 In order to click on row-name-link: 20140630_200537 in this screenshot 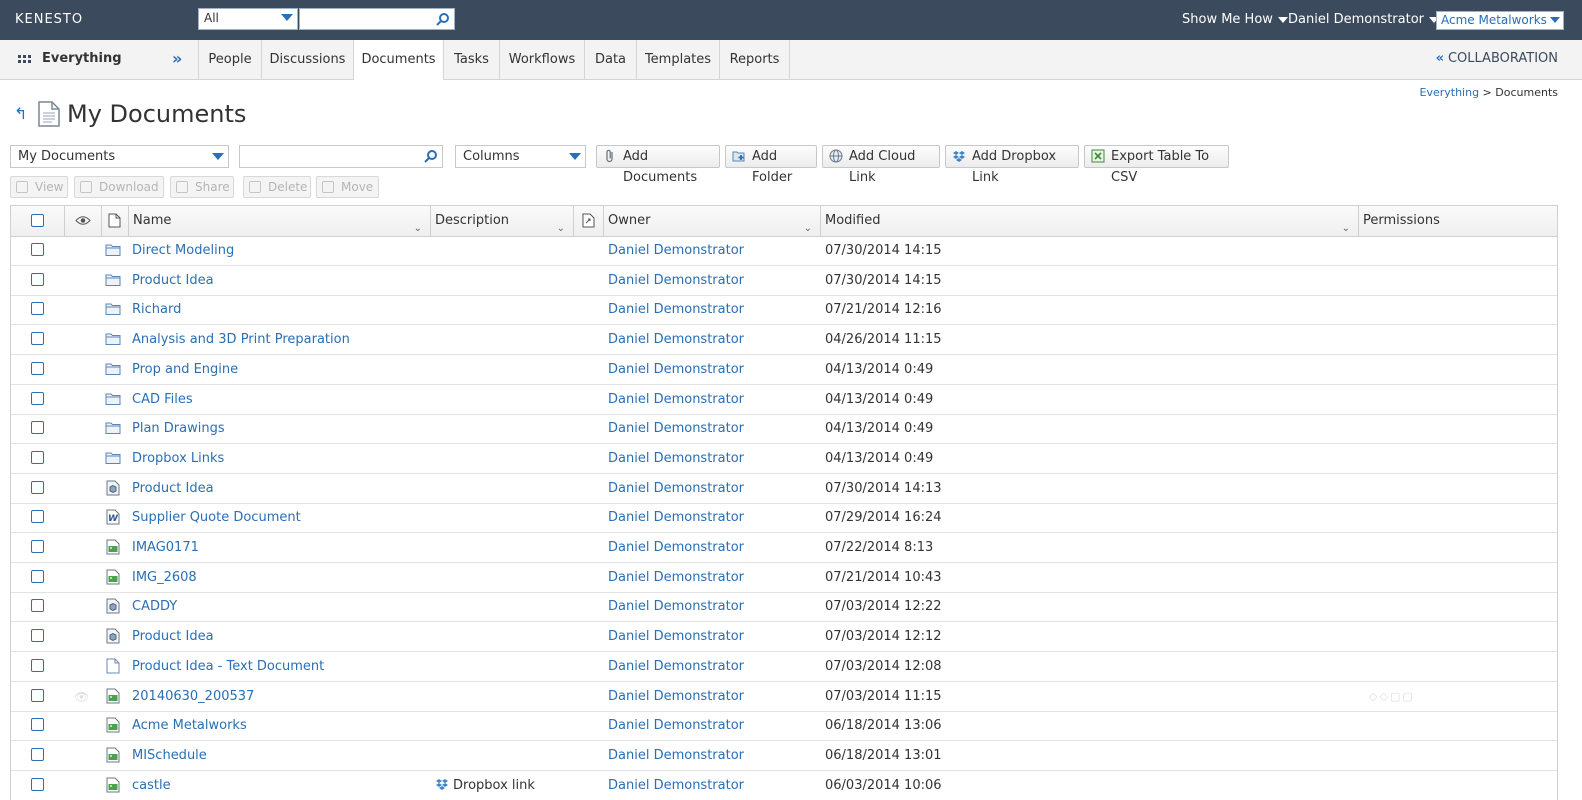, I will do `click(193, 696)`.